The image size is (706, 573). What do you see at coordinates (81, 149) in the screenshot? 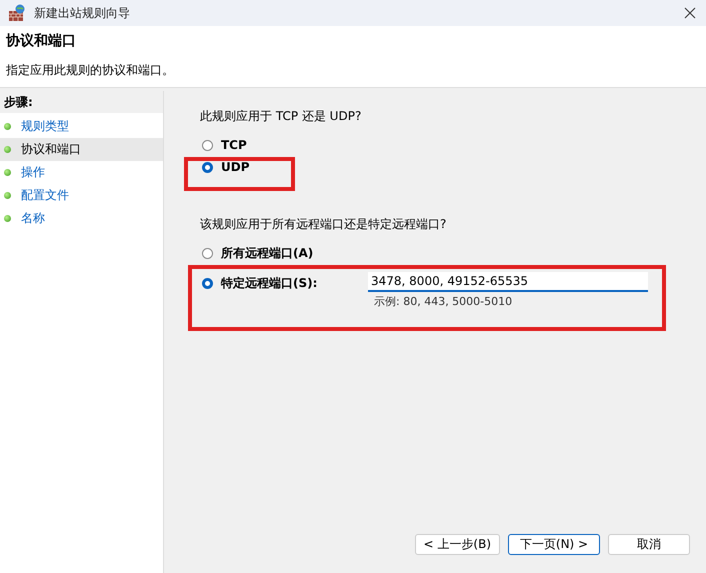
I see `step-item: 协议和端口` at bounding box center [81, 149].